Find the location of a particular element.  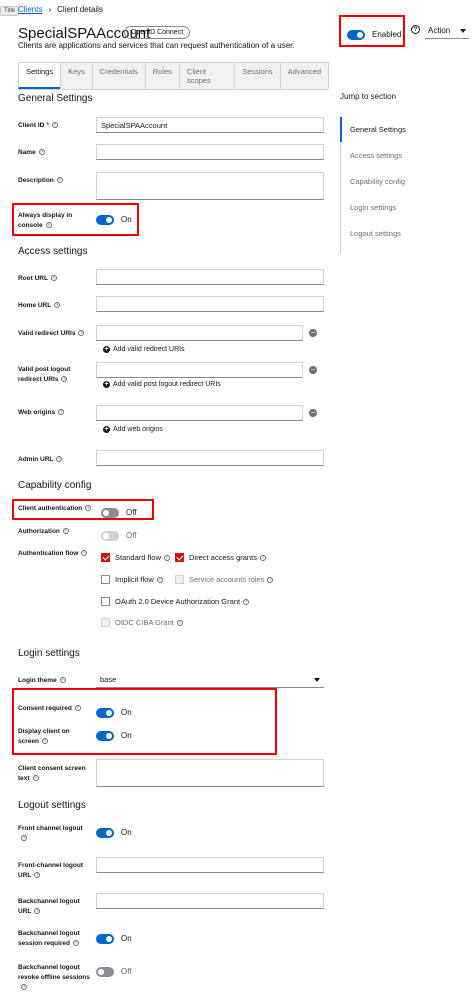

general-settings-heading: General Settings is located at coordinates (55, 98).